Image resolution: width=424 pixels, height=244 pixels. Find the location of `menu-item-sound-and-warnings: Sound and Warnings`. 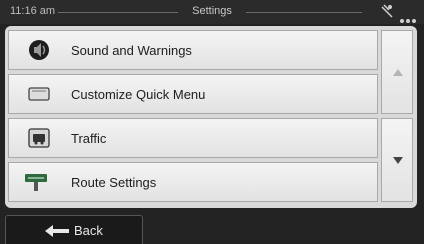

menu-item-sound-and-warnings: Sound and Warnings is located at coordinates (193, 50).